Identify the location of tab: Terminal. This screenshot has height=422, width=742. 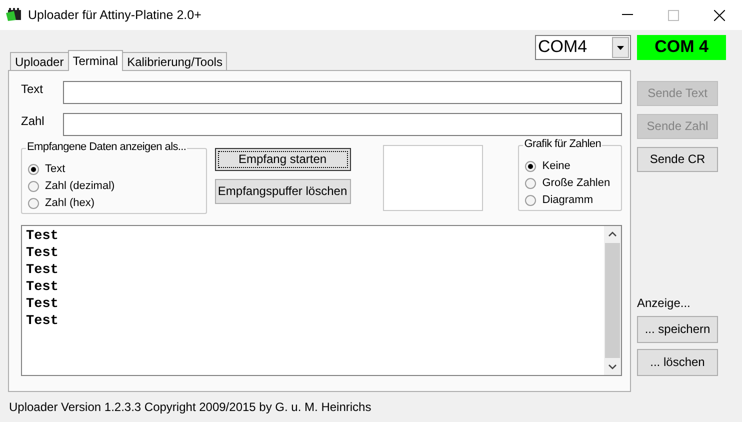
(96, 60).